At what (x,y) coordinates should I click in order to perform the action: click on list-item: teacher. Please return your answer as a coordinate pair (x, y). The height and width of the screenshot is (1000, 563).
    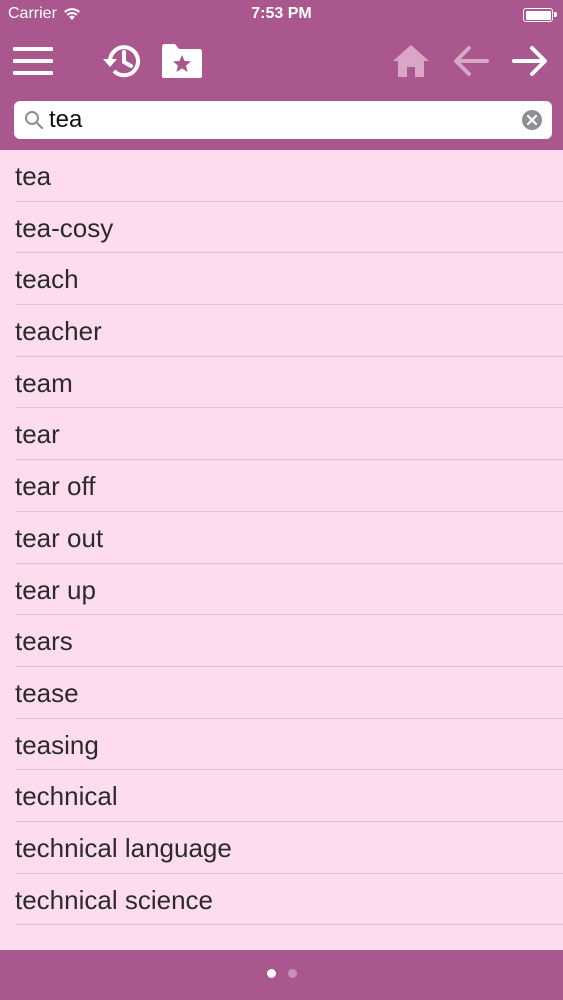
    Looking at the image, I should click on (281, 331).